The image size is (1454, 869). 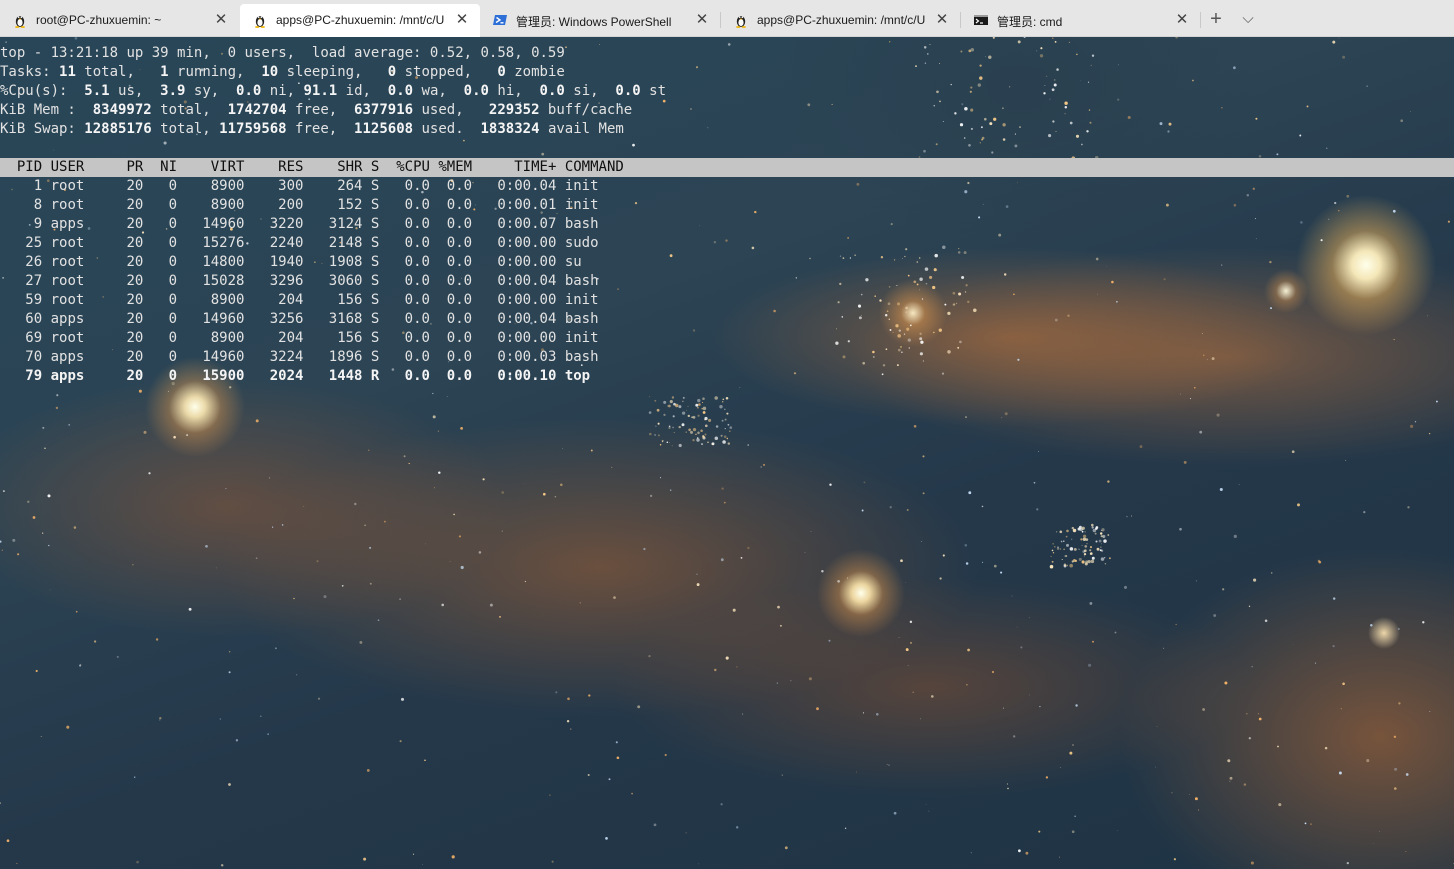 What do you see at coordinates (97, 91) in the screenshot?
I see `cpu-us: 5.1` at bounding box center [97, 91].